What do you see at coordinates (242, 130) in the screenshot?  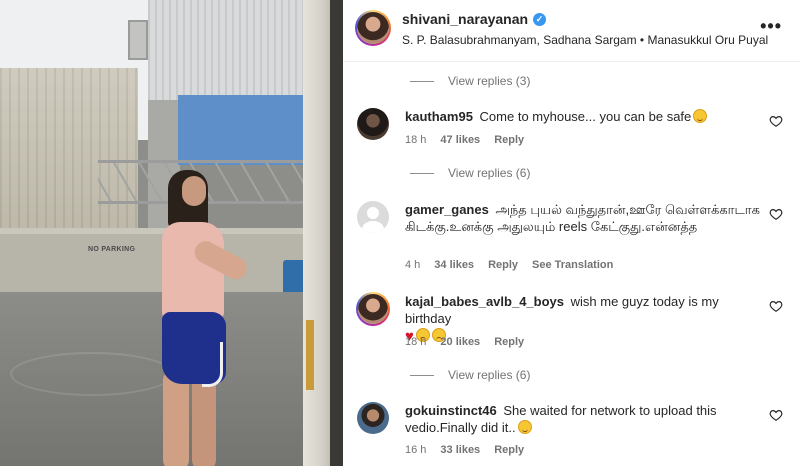 I see `blue-wall` at bounding box center [242, 130].